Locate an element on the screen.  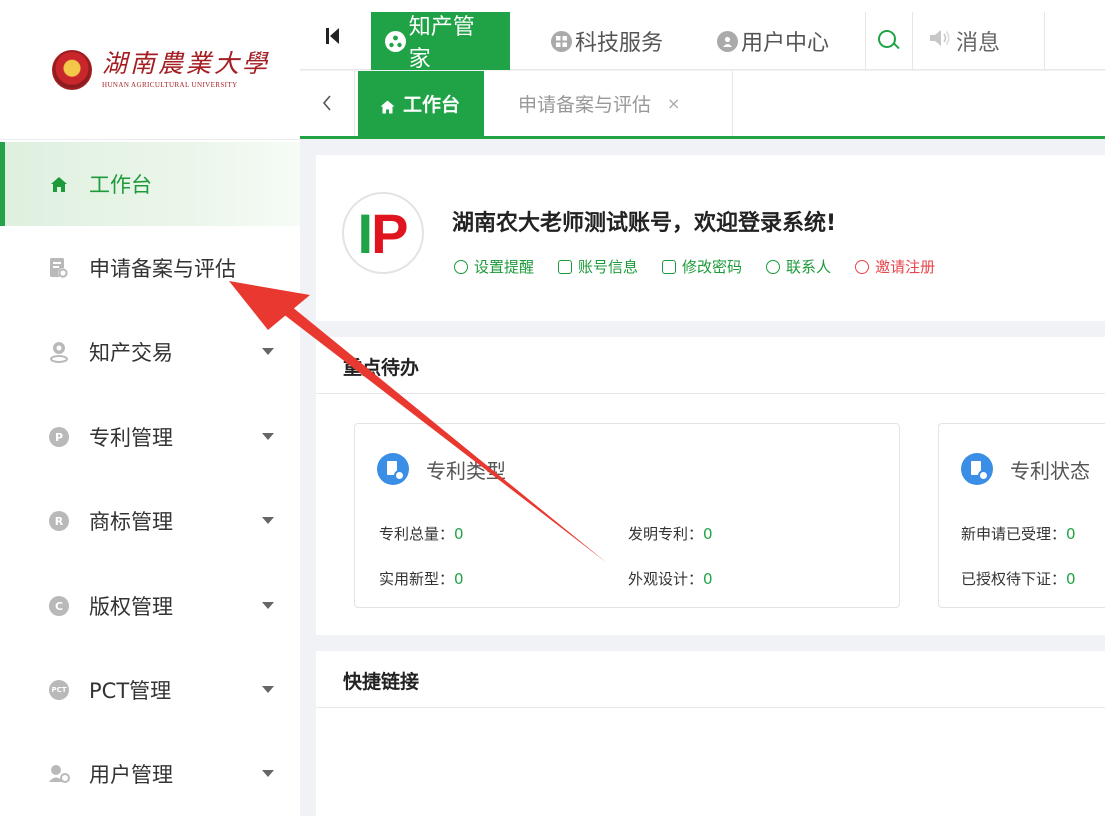
page-tab-filing-evaluation: 申请备案与评估 × is located at coordinates (599, 103).